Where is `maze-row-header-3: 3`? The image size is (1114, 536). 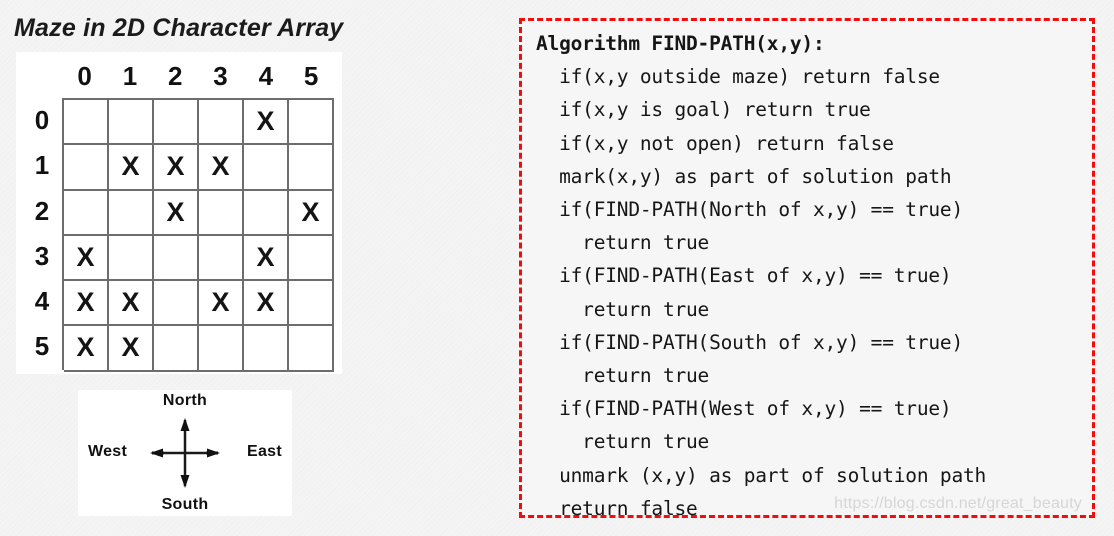
maze-row-header-3: 3 is located at coordinates (42, 255).